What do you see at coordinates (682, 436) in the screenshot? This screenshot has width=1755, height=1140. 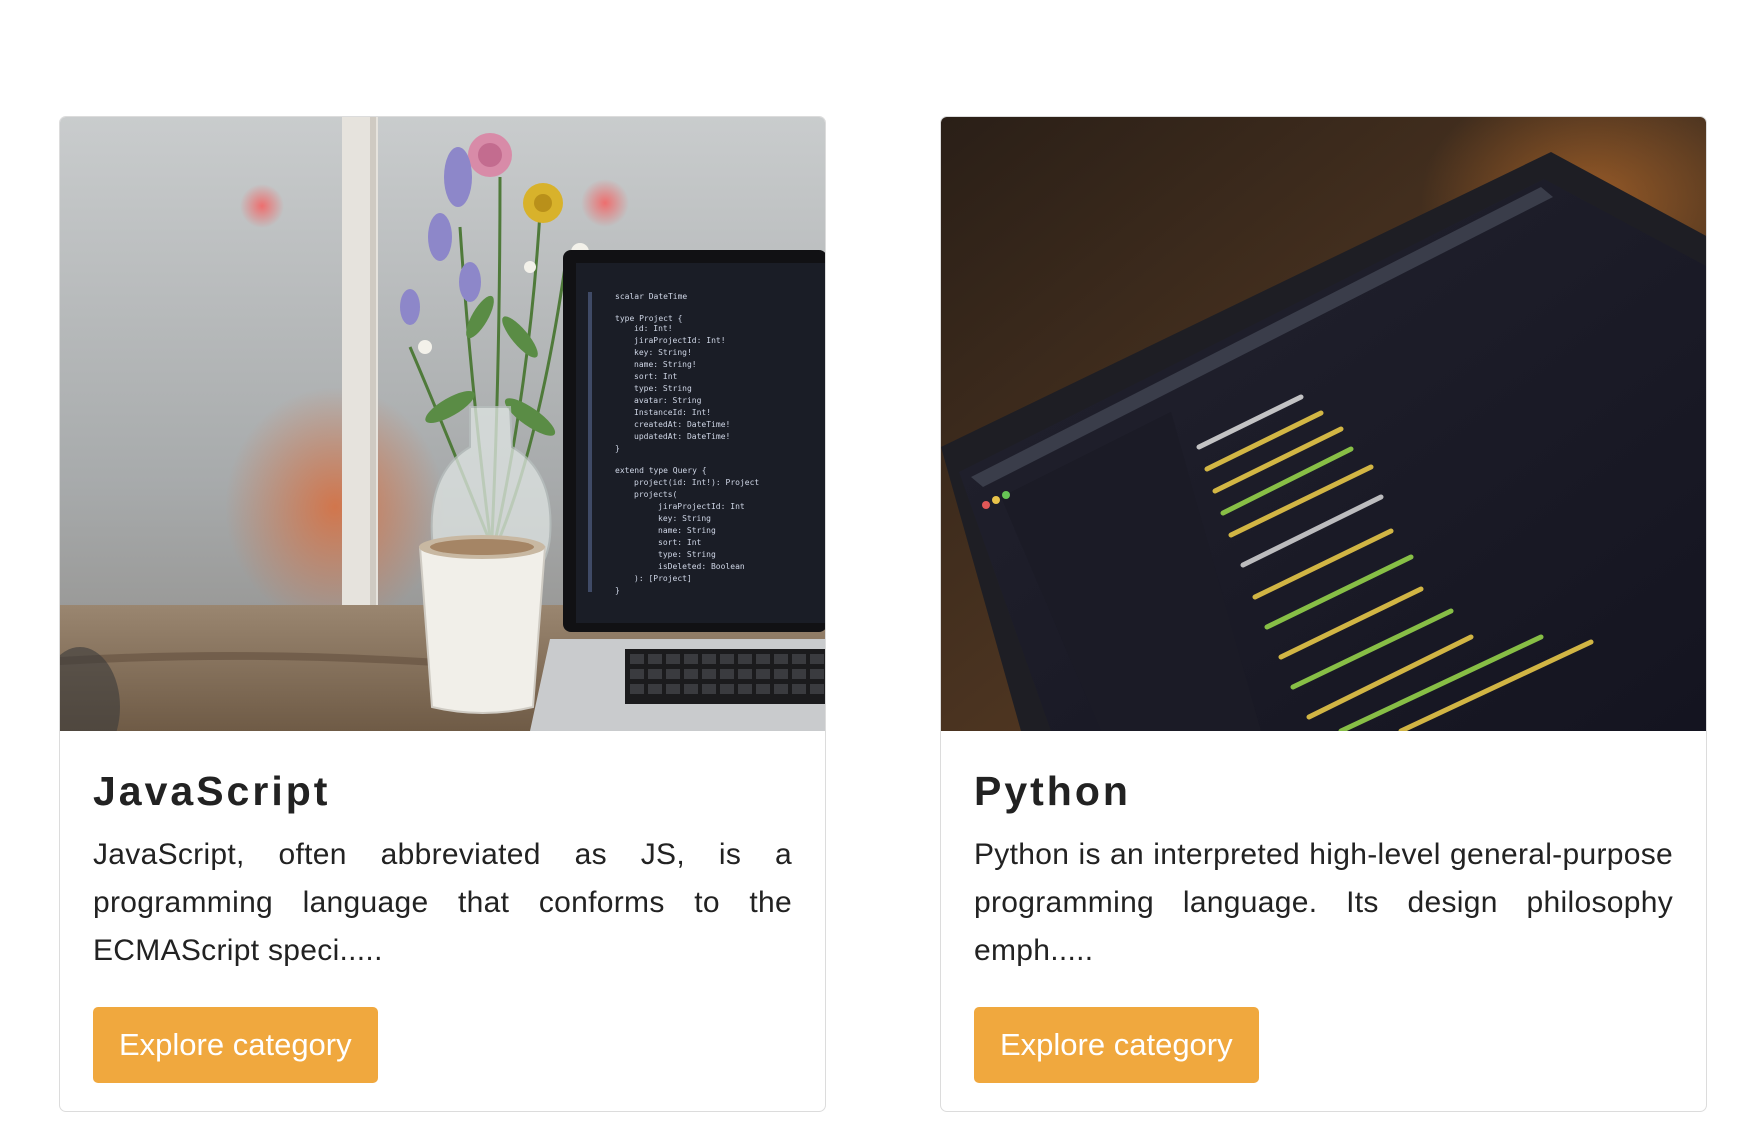 I see `svg-text: updatedAt: DateTime!` at bounding box center [682, 436].